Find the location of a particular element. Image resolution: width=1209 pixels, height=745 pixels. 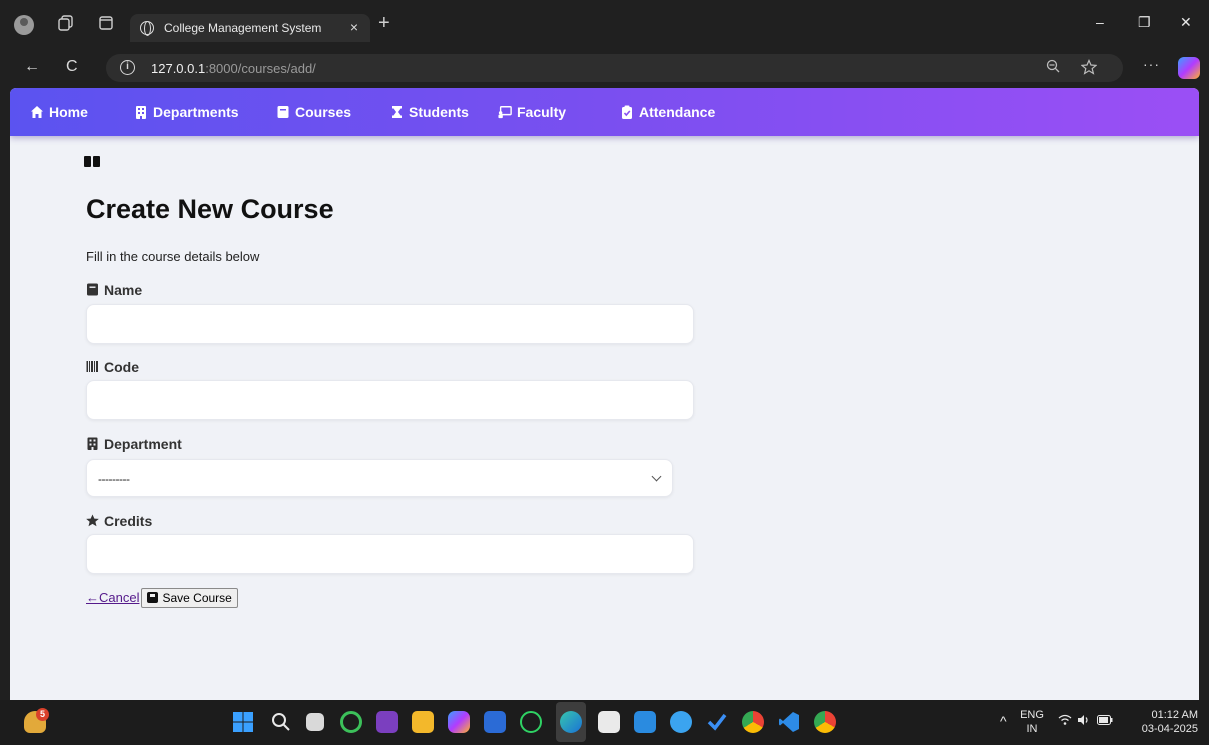

address-bar-row: ← C i 127.0.0.1:8000/courses/add/ is located at coordinates (604, 68).